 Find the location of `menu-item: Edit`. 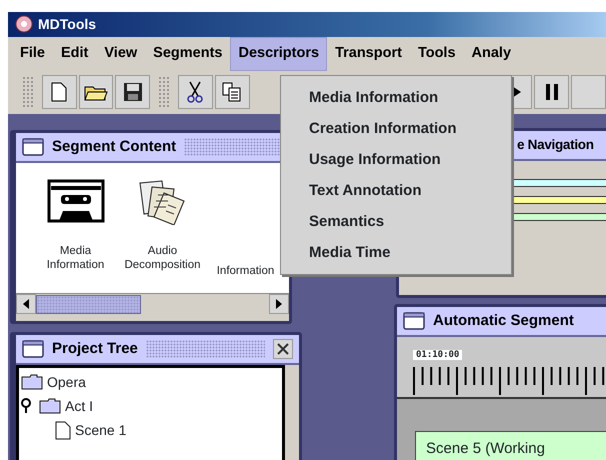

menu-item: Edit is located at coordinates (74, 54).